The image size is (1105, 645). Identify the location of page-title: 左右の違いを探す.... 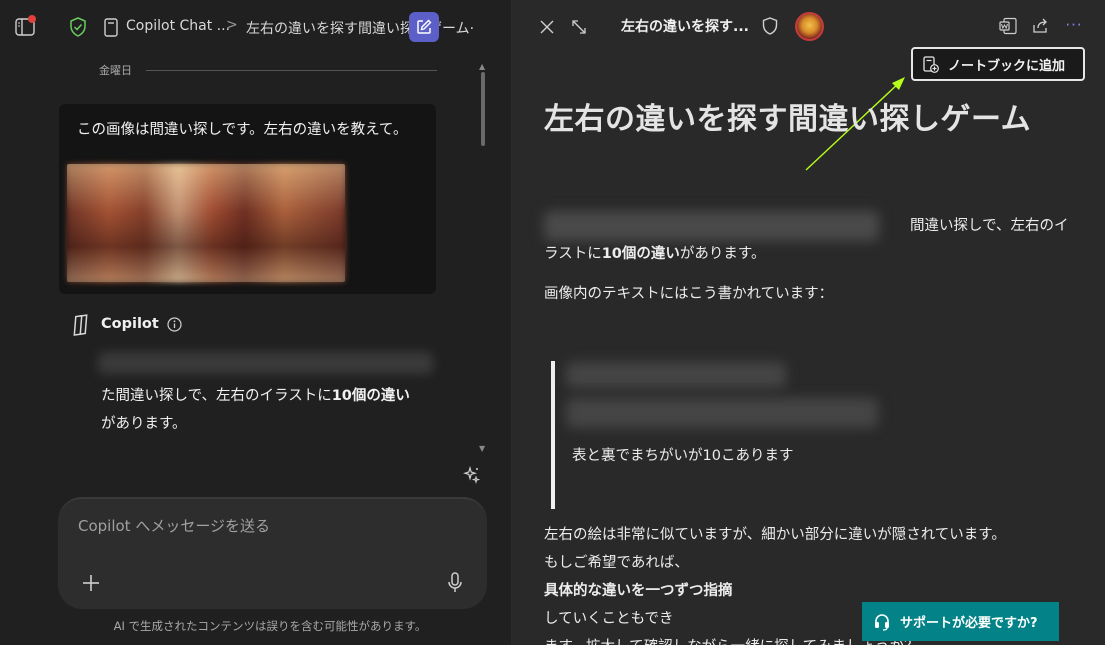
(685, 27).